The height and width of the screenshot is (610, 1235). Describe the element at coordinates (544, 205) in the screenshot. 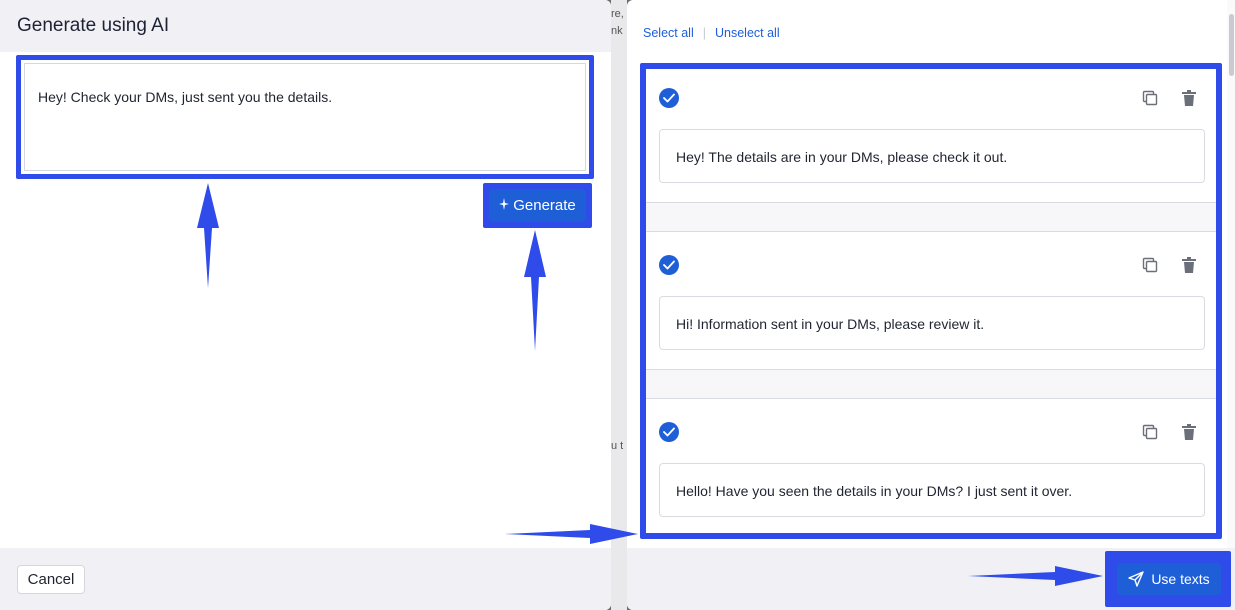

I see `generate-button-label: Generate` at that location.